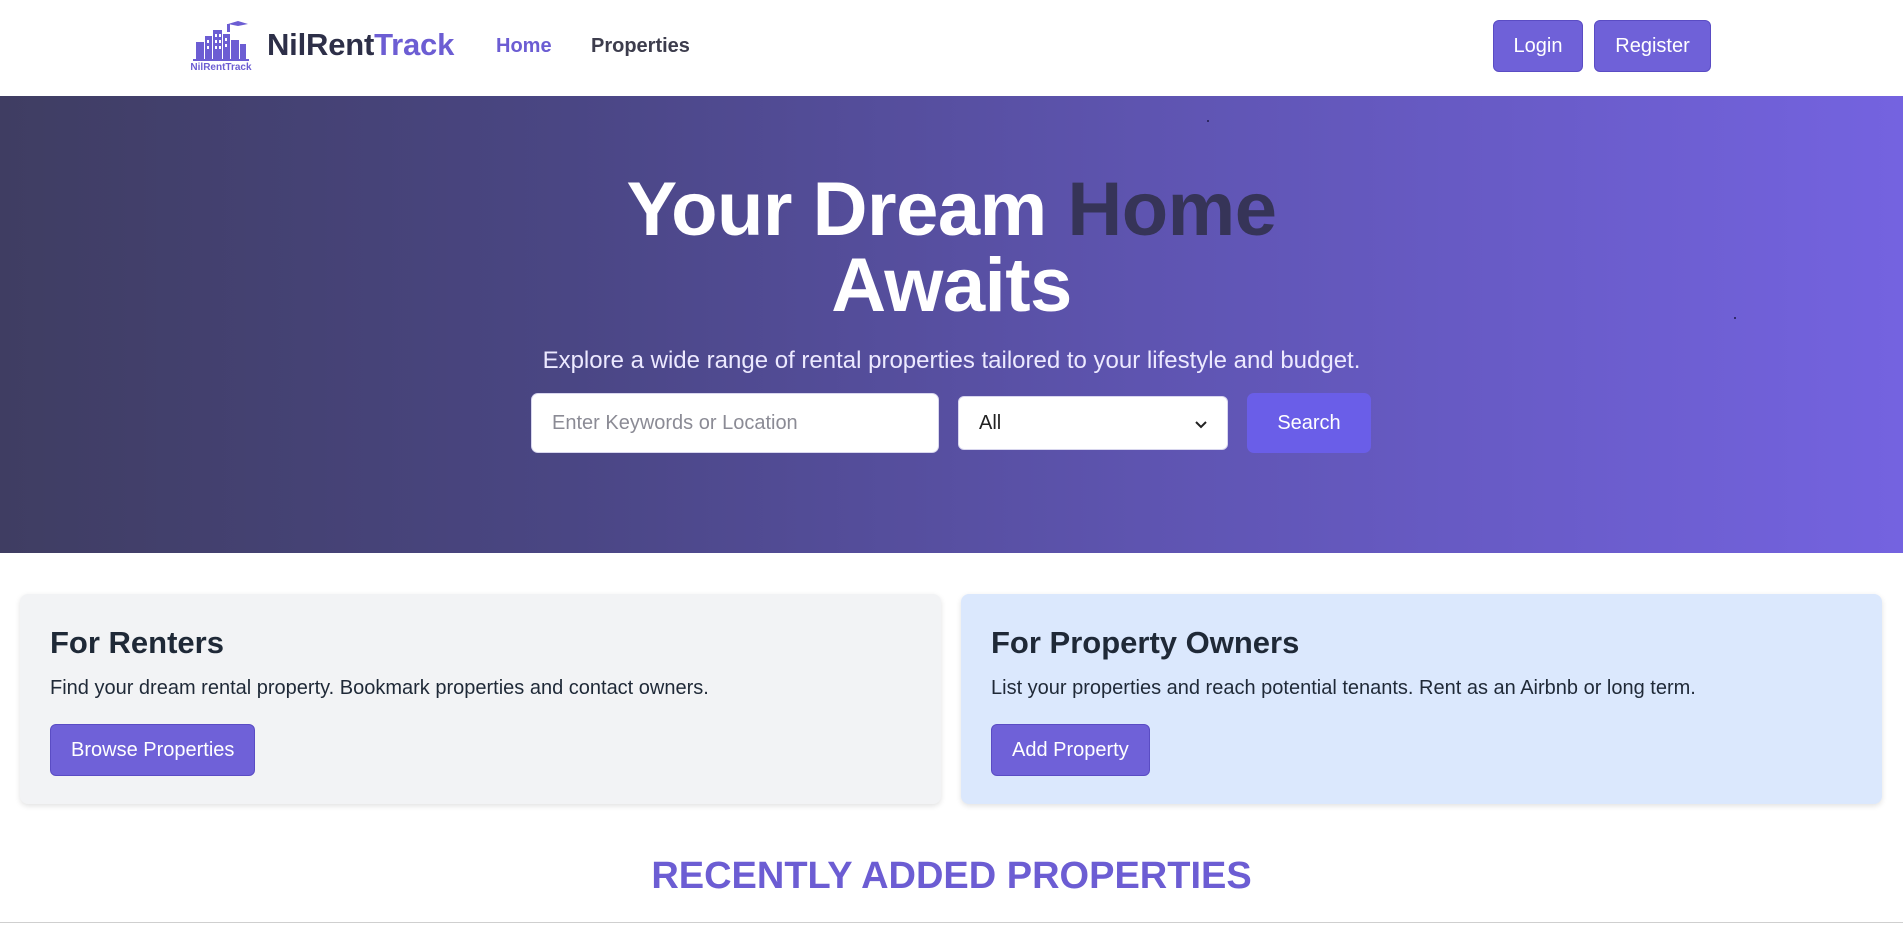  I want to click on building-logo-icon: NilRentTrack, so click(223, 46).